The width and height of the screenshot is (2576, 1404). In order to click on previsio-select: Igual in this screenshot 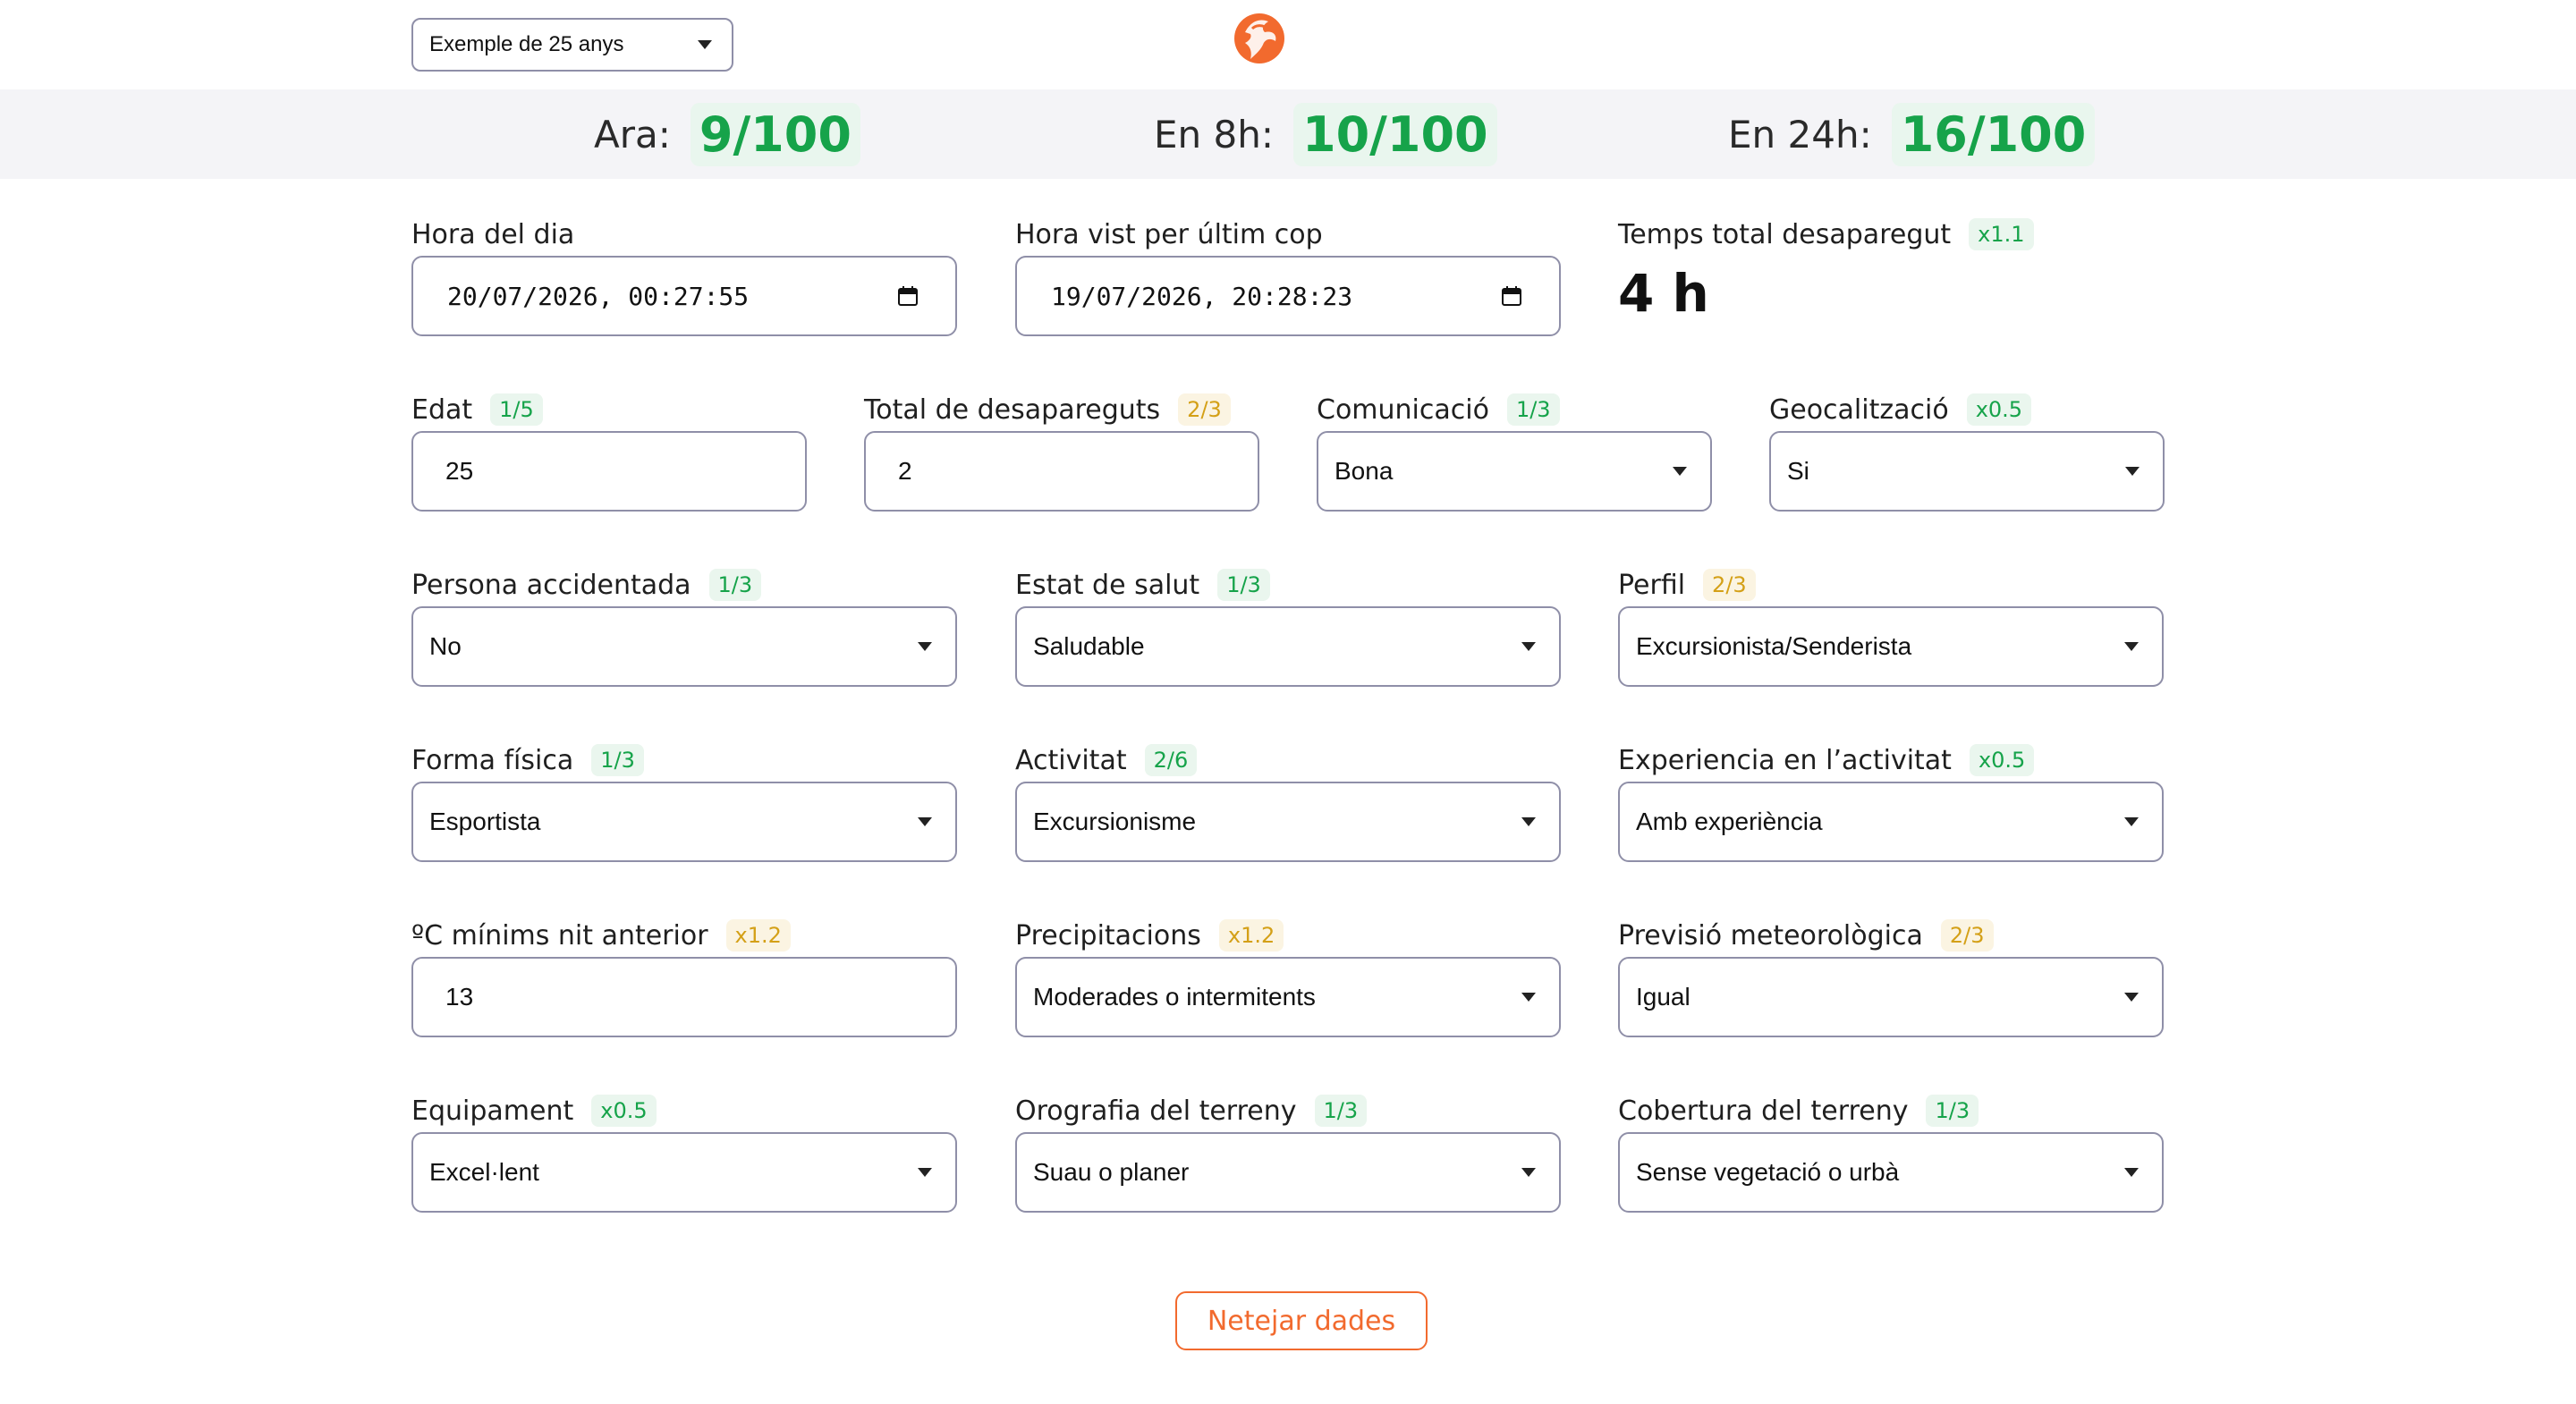, I will do `click(1891, 997)`.